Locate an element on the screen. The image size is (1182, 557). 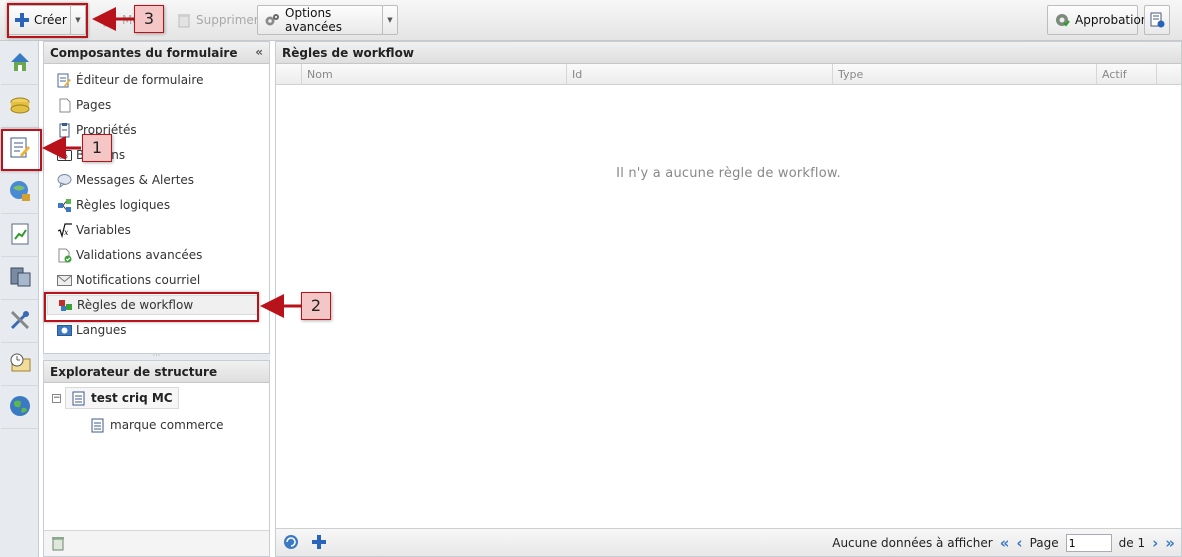
rail-schedule is located at coordinates (19, 365).